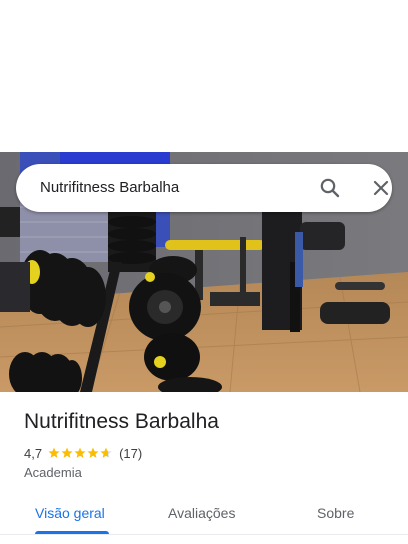 This screenshot has height=544, width=408. What do you see at coordinates (381, 188) in the screenshot?
I see `close-icon` at bounding box center [381, 188].